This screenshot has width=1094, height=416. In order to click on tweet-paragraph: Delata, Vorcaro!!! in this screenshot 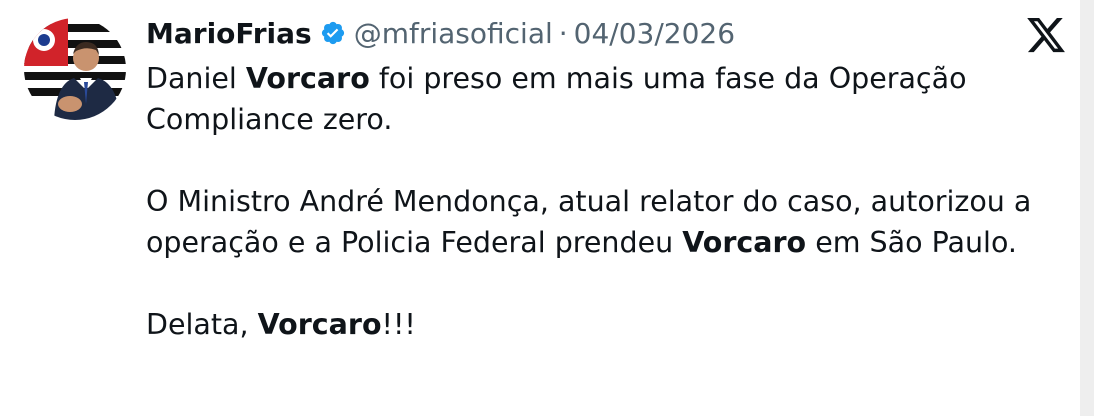, I will do `click(281, 324)`.